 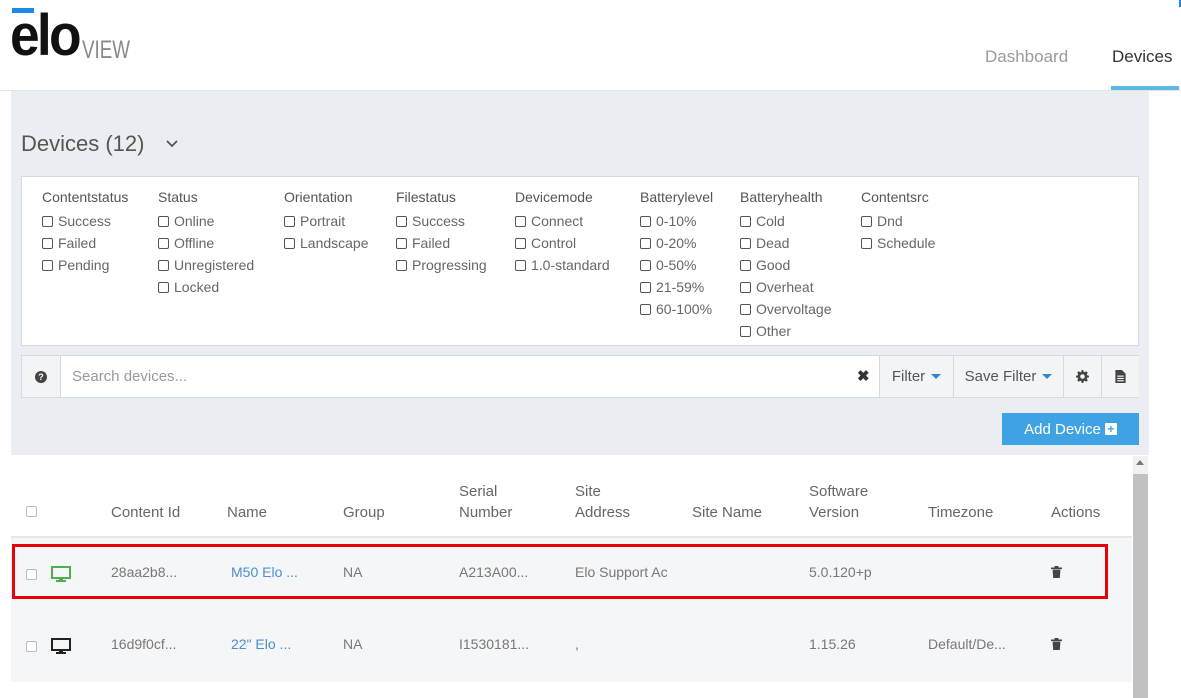 I want to click on filter-option-label: Pending, so click(x=84, y=265).